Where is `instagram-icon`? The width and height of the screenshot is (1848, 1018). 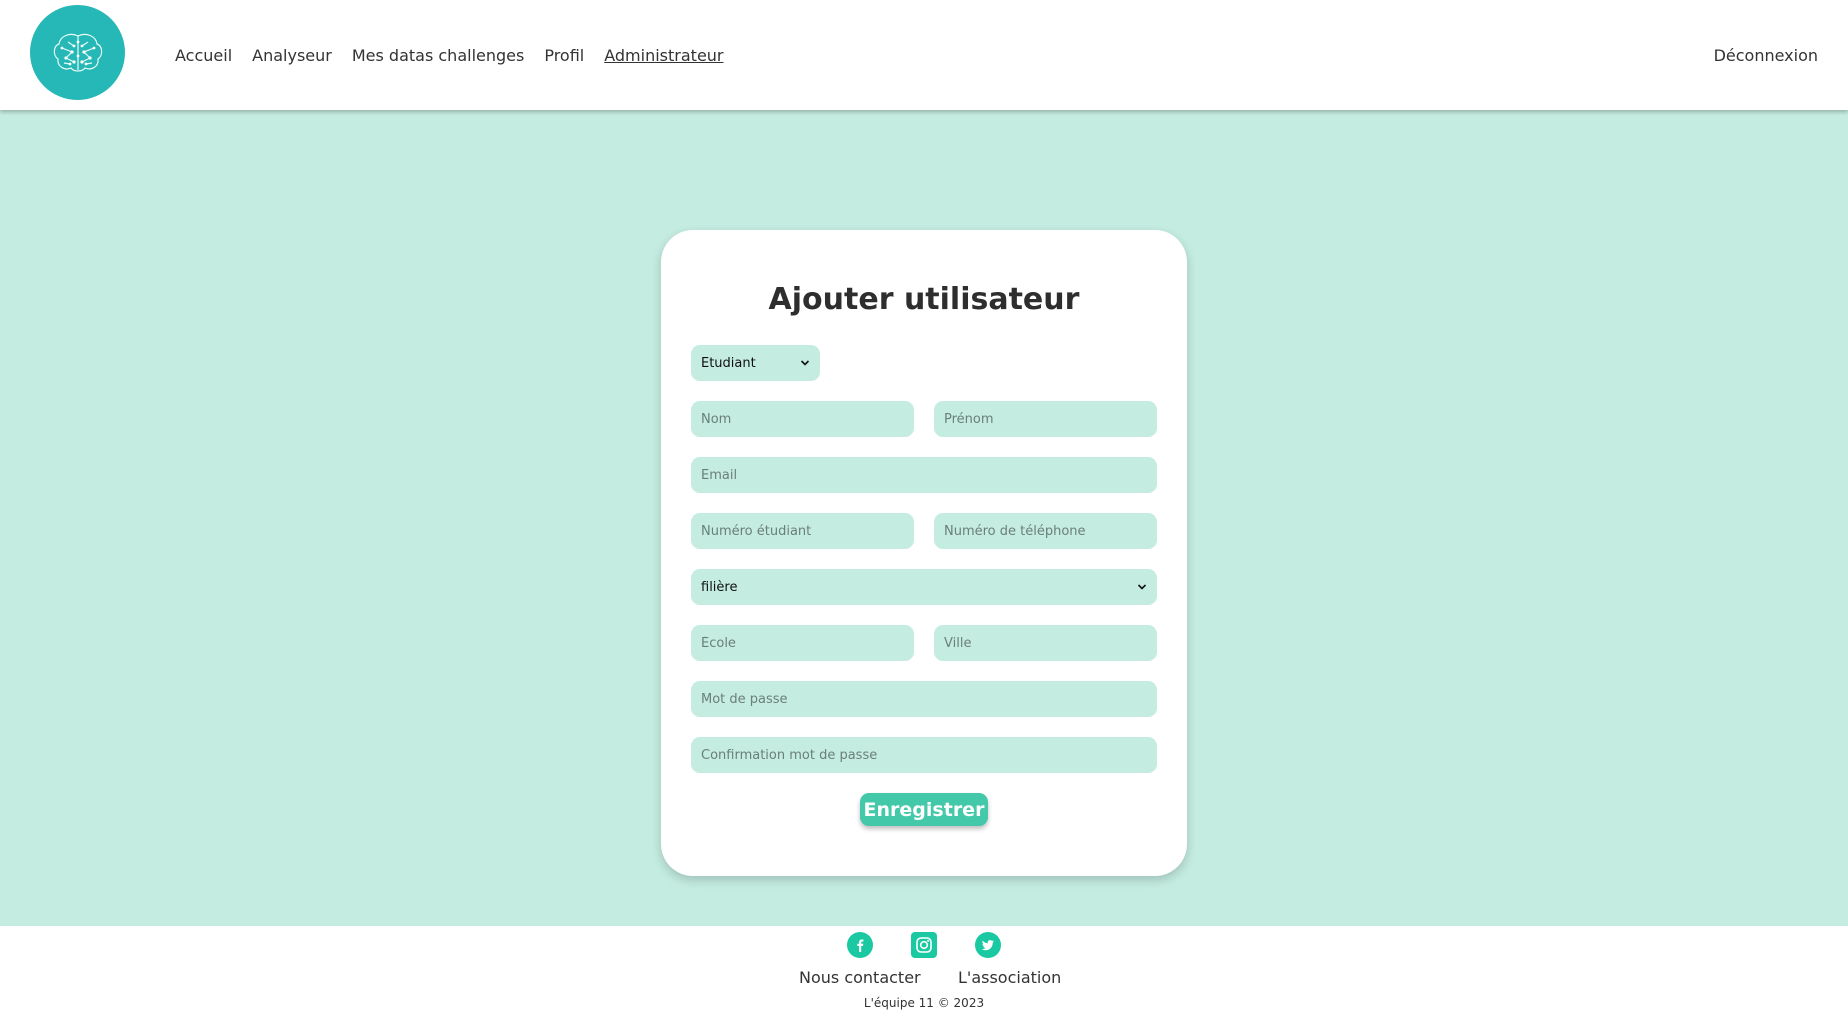 instagram-icon is located at coordinates (924, 945).